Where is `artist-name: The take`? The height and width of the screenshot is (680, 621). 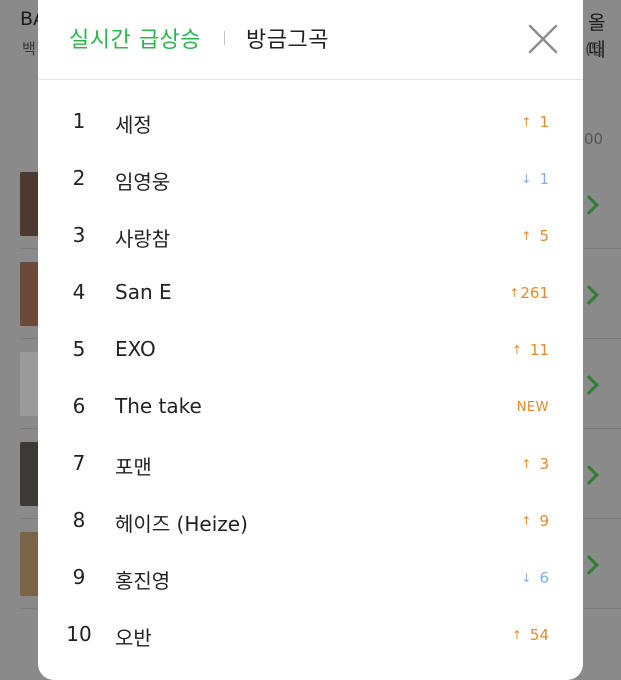
artist-name: The take is located at coordinates (158, 406).